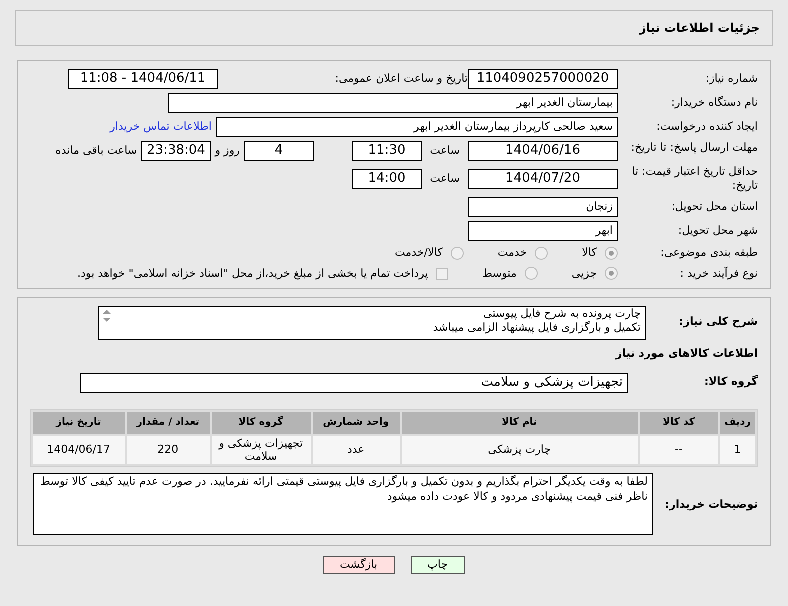 The height and width of the screenshot is (606, 788). Describe the element at coordinates (168, 423) in the screenshot. I see `column-header: تعداد / مقدار` at that location.